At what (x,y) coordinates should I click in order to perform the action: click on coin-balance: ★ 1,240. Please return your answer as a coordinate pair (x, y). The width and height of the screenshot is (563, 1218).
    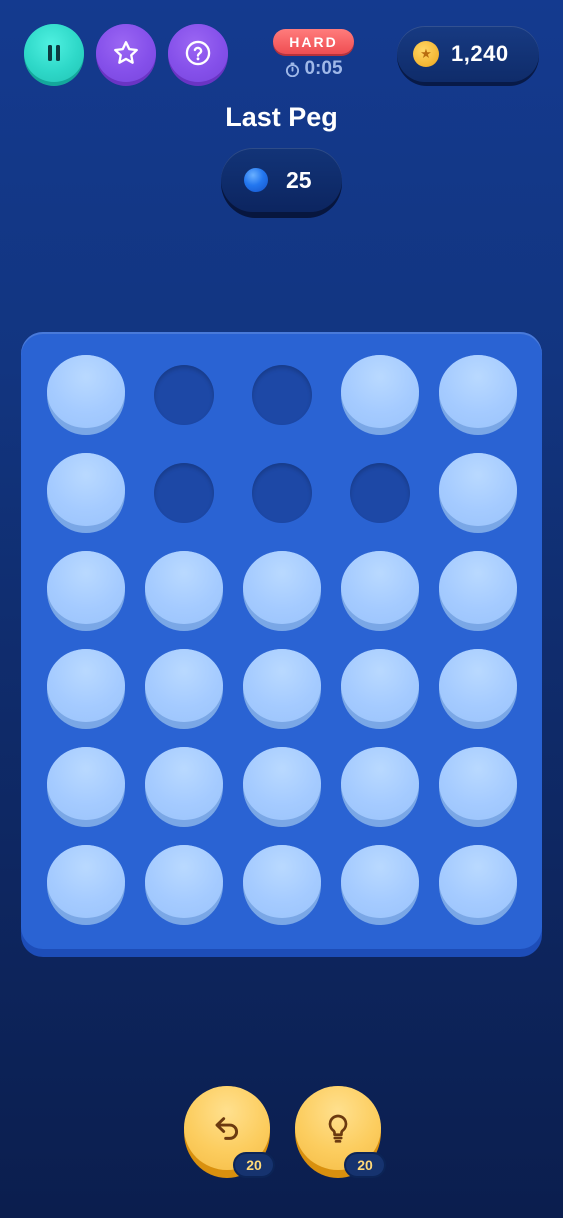
    Looking at the image, I should click on (468, 56).